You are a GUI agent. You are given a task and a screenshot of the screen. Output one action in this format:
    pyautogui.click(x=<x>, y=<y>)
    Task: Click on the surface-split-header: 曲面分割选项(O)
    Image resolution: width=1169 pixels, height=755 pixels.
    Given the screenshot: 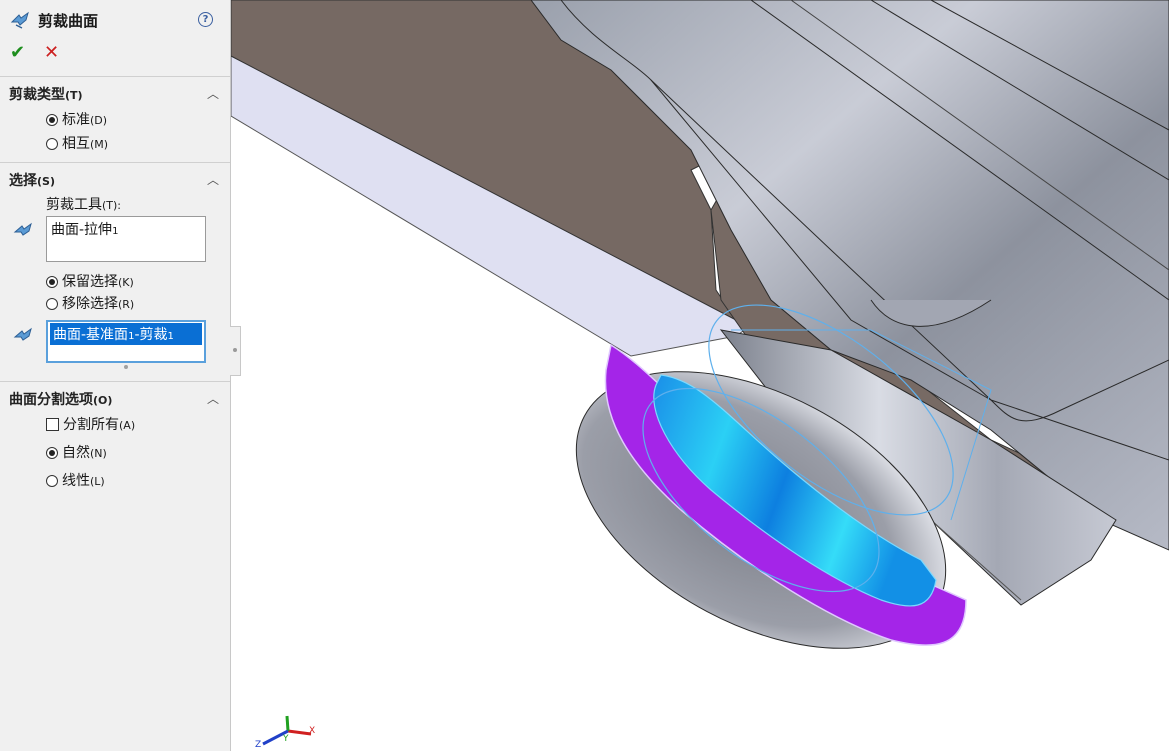 What is the action you would take?
    pyautogui.click(x=60, y=399)
    